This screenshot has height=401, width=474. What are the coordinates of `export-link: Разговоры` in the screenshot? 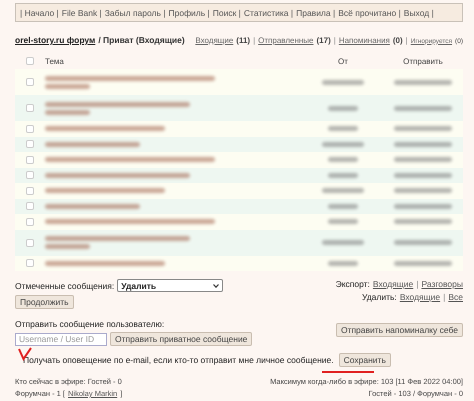 It's located at (442, 284).